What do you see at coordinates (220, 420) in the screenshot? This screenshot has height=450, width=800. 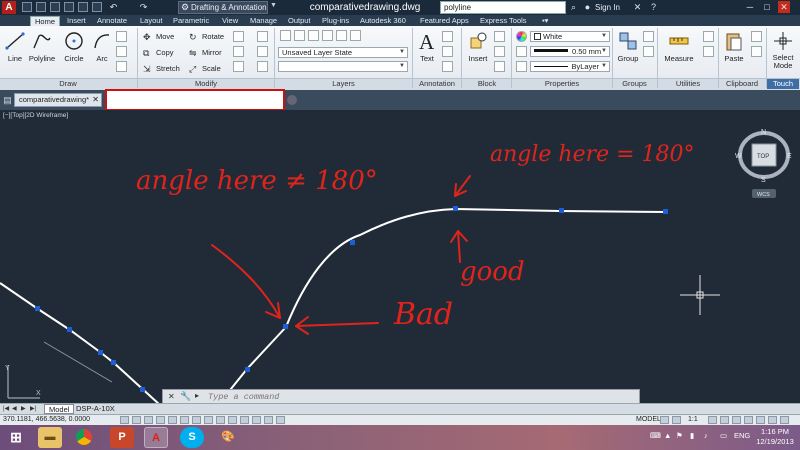 I see `dynamic-ucs-icon` at bounding box center [220, 420].